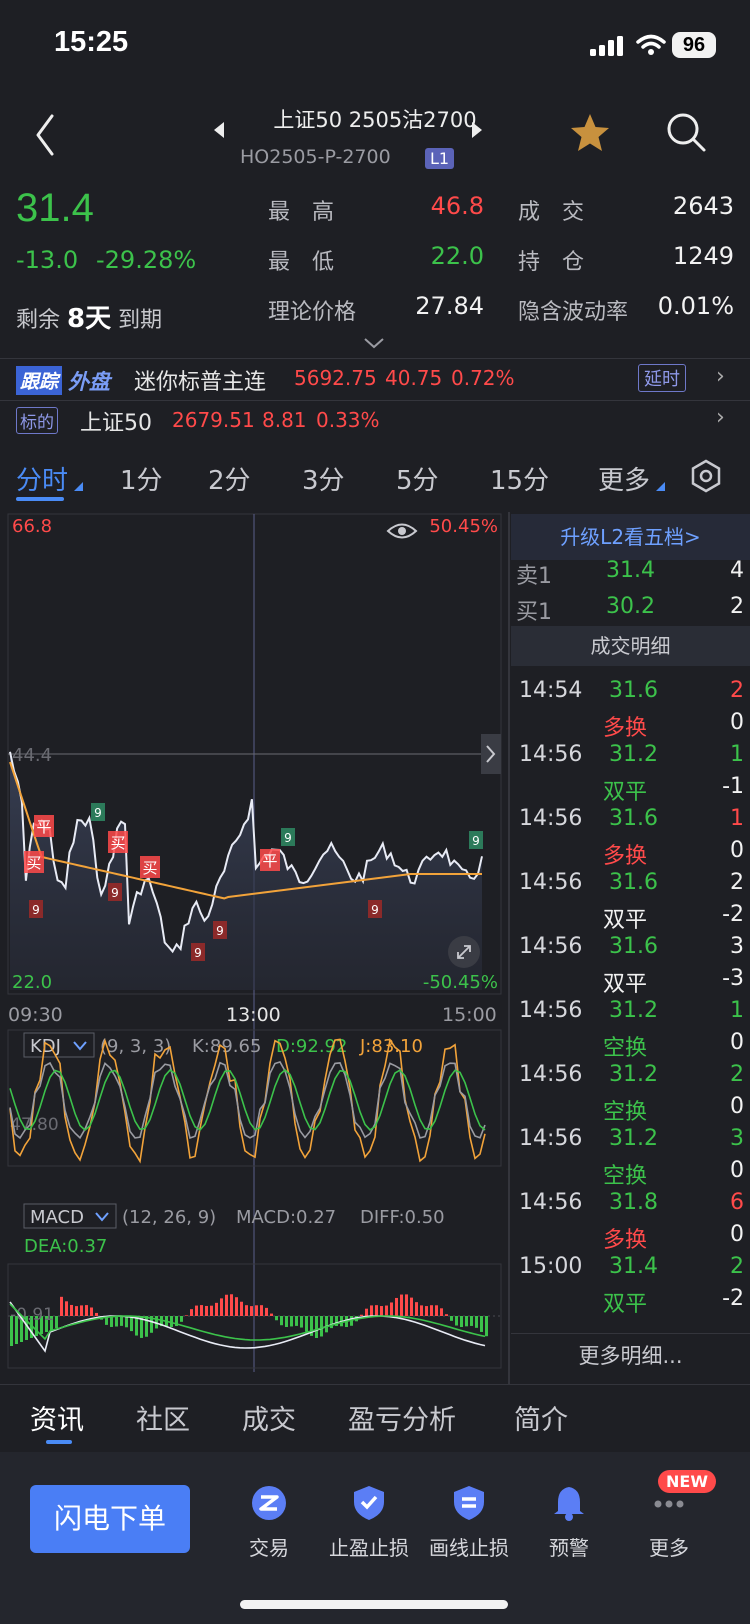  Describe the element at coordinates (402, 1217) in the screenshot. I see `macd-diff: DIFF:0.50` at that location.